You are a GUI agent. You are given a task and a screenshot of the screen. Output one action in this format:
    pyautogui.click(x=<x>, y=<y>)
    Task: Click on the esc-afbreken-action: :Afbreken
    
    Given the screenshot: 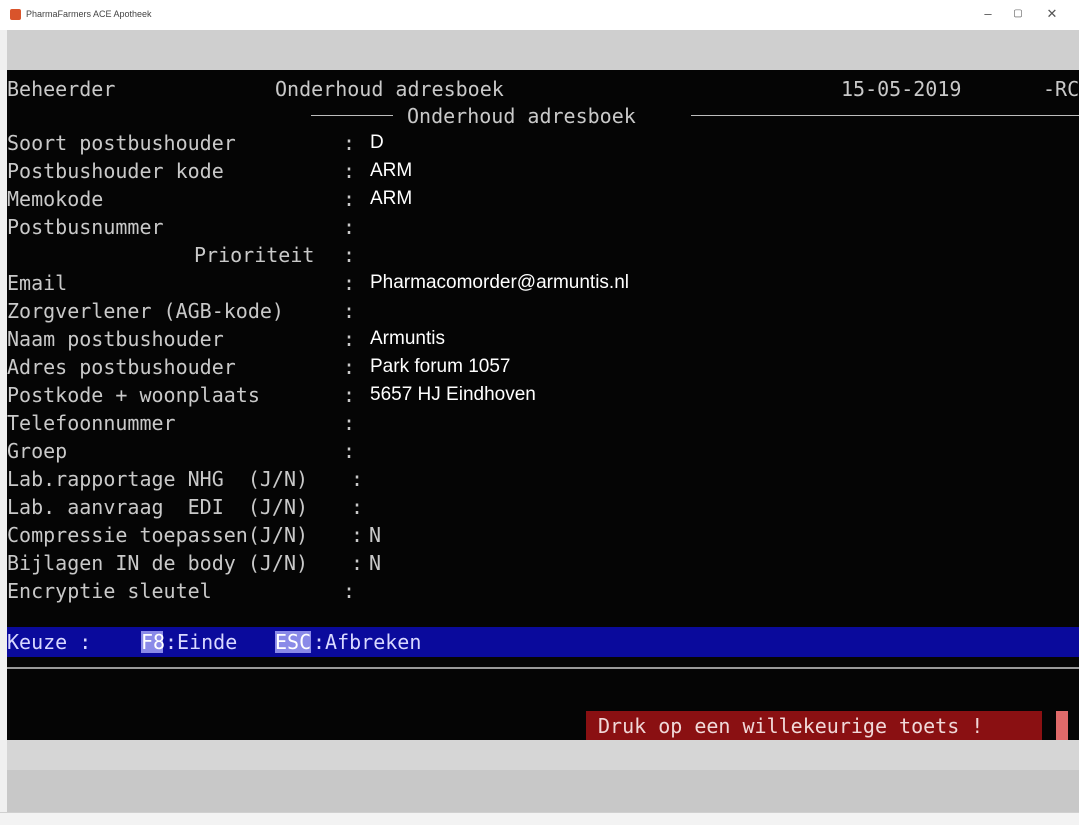 What is the action you would take?
    pyautogui.click(x=367, y=642)
    